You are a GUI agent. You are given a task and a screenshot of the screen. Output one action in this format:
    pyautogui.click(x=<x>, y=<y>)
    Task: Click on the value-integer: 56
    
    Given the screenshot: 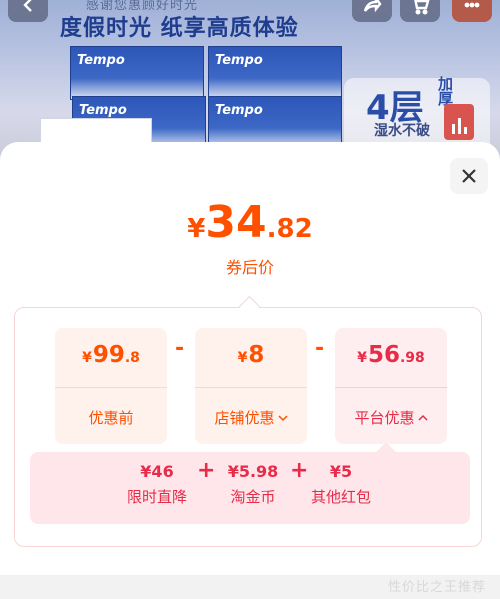 What is the action you would take?
    pyautogui.click(x=383, y=355)
    